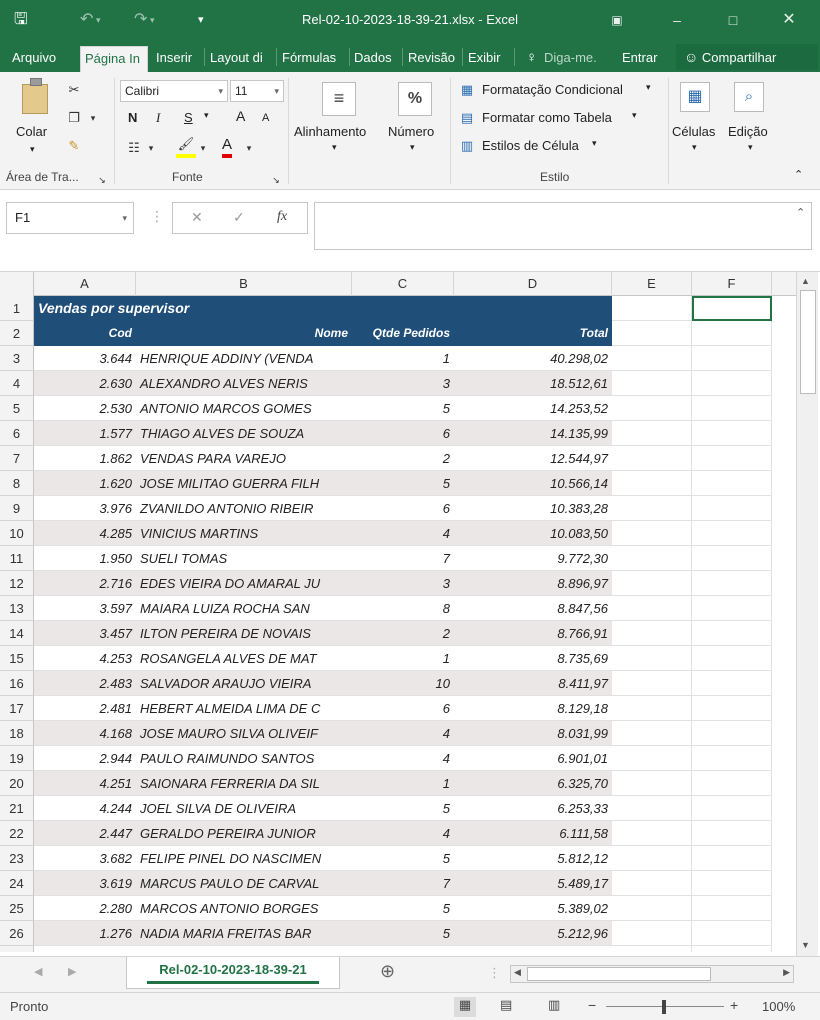  Describe the element at coordinates (244, 658) in the screenshot. I see `cell-nome: ROSANGELA ALVES DE MAT` at that location.